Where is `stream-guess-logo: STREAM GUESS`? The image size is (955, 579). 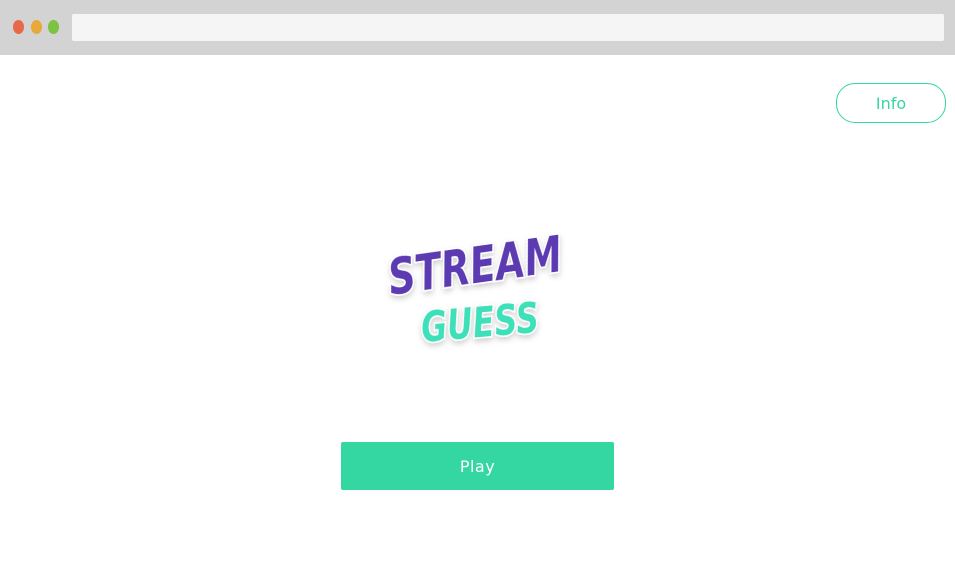 stream-guess-logo: STREAM GUESS is located at coordinates (475, 280).